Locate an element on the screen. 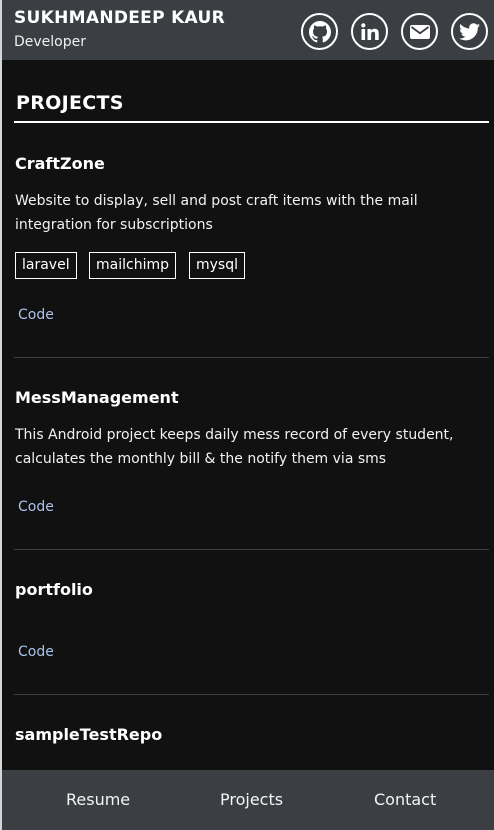 This screenshot has width=494, height=830. bottom-nav: Resume Projects Contact is located at coordinates (248, 800).